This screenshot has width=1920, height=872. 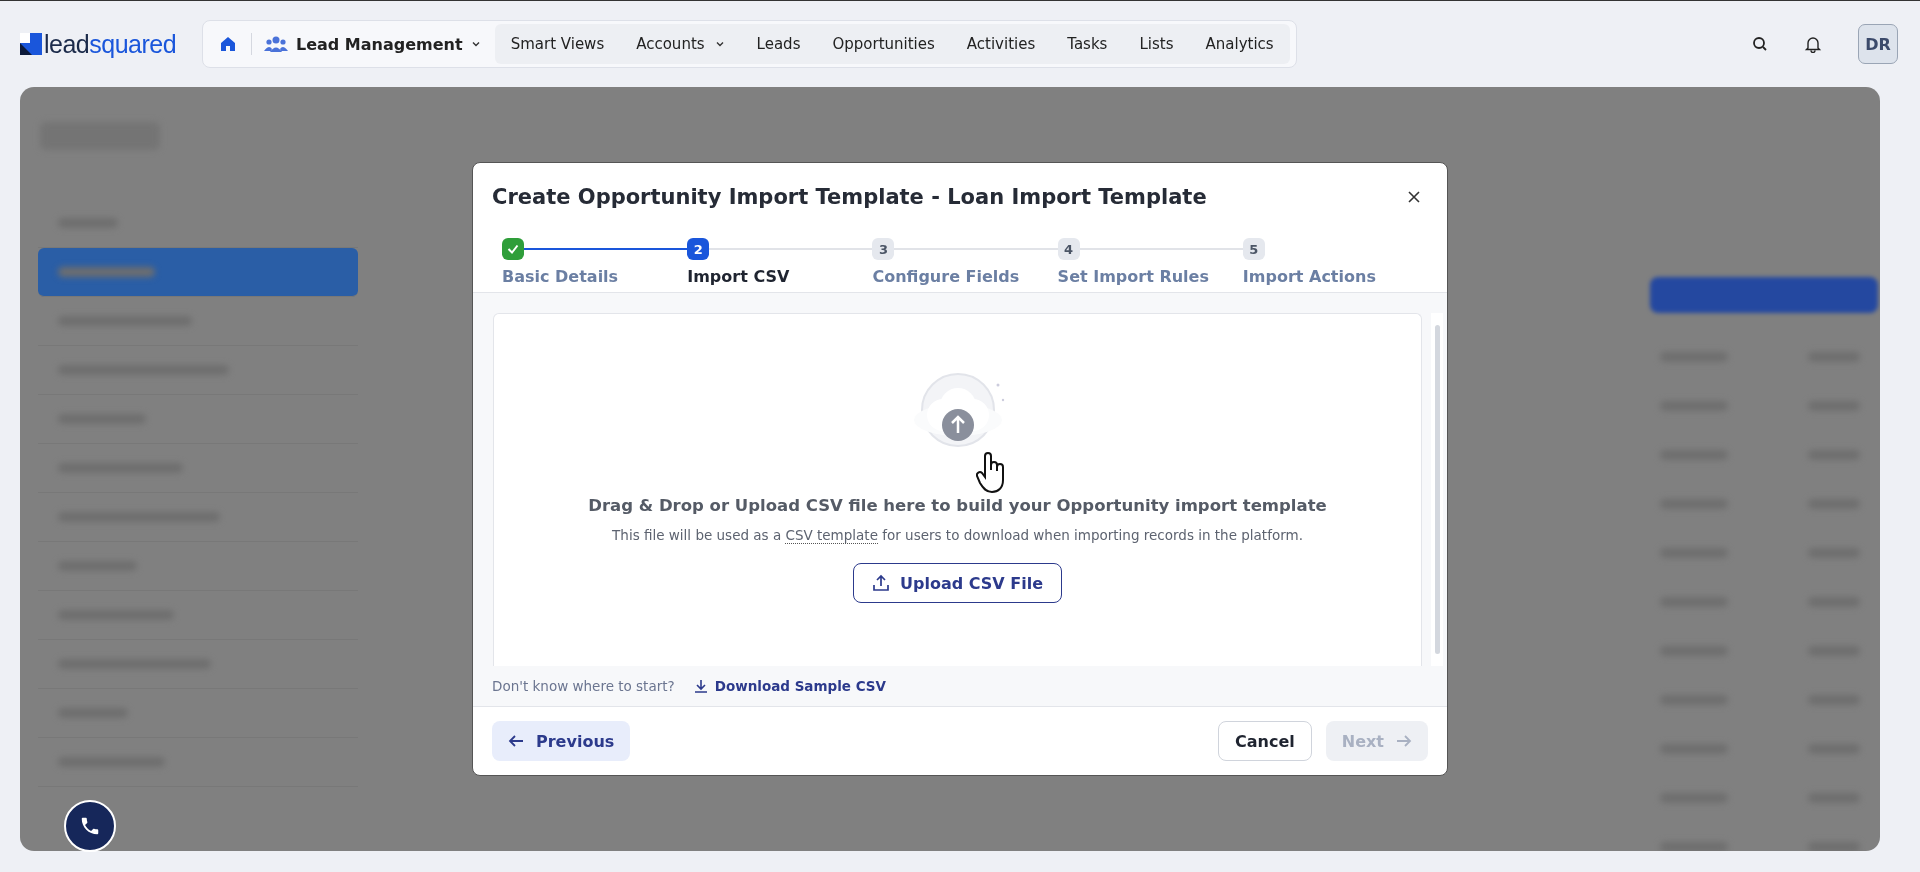 I want to click on arrow-right-icon, so click(x=1404, y=741).